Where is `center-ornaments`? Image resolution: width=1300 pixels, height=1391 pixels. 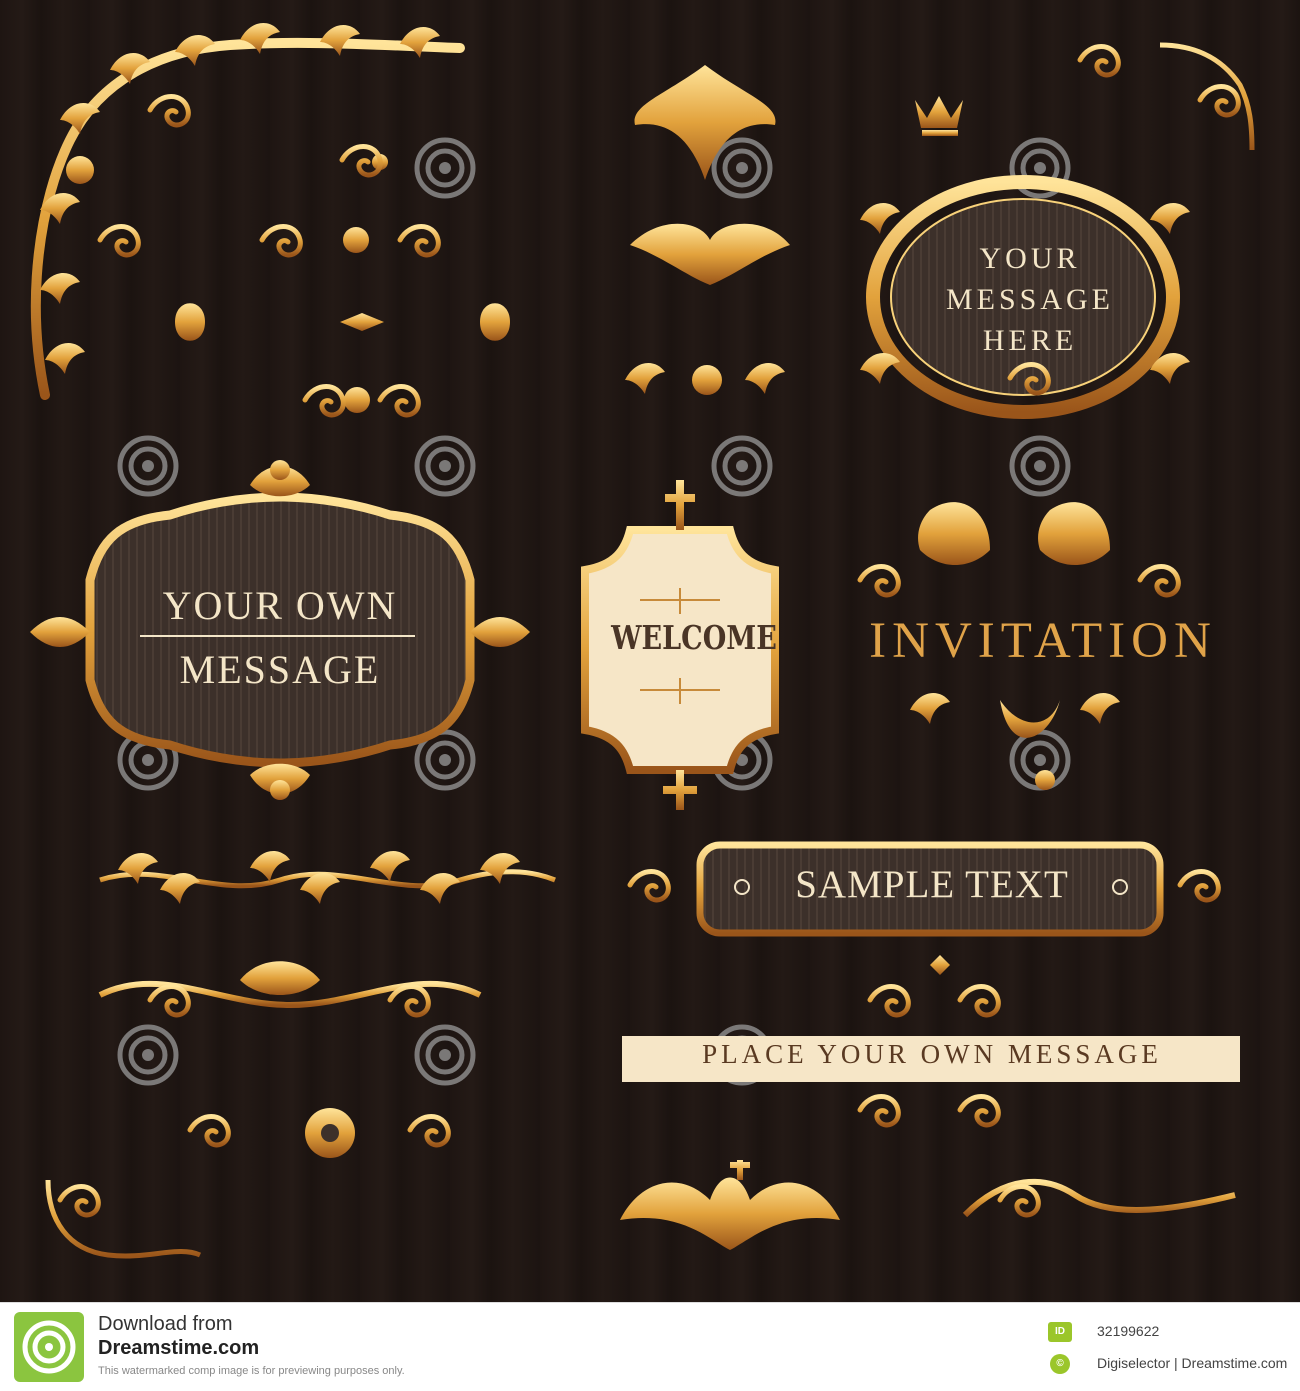
center-ornaments is located at coordinates (707, 230).